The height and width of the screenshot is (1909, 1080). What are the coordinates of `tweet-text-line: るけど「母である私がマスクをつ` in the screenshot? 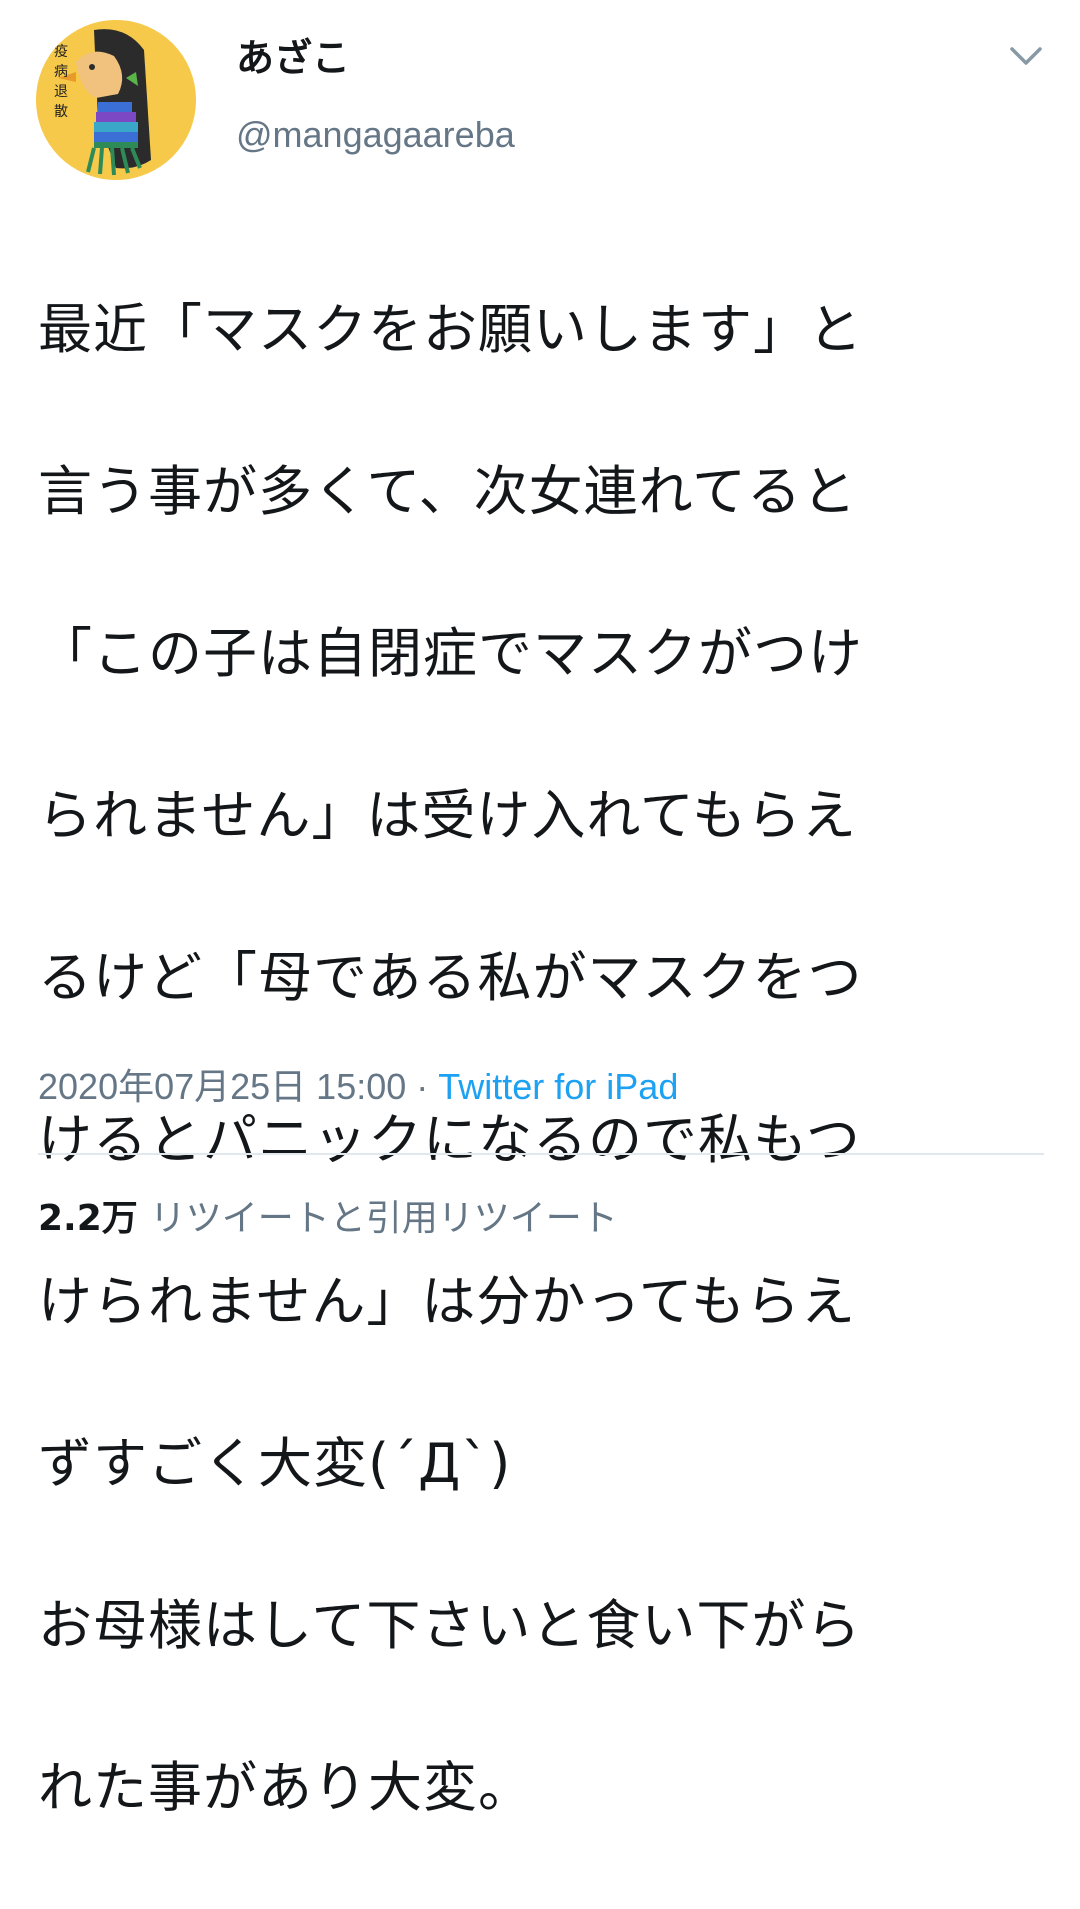 It's located at (450, 977).